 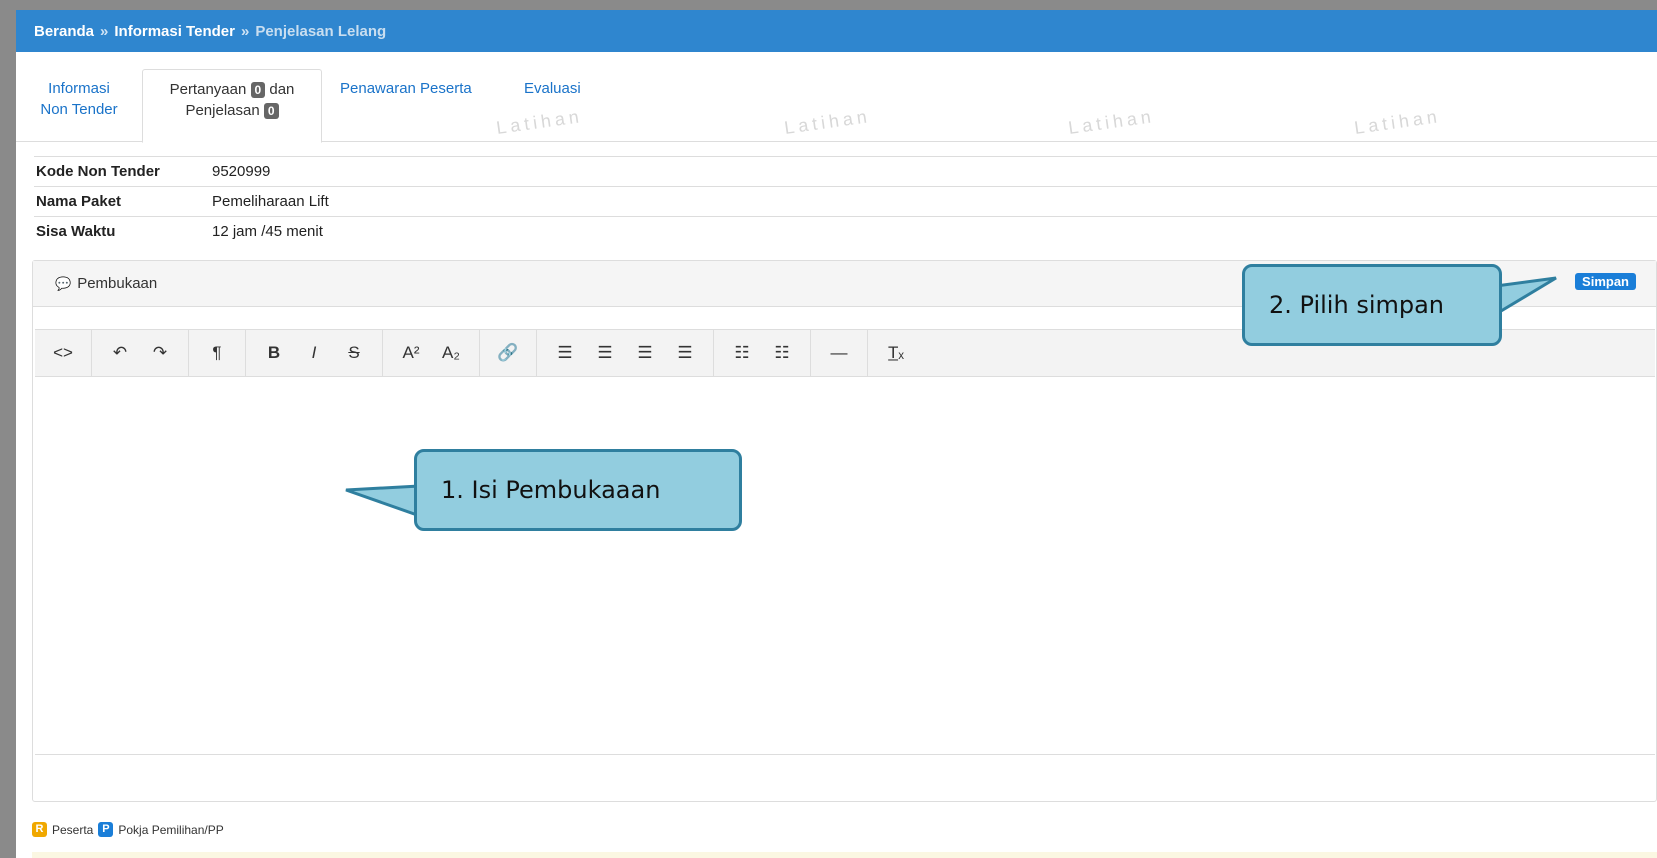 I want to click on panel-title: Pembukaan, so click(x=117, y=283).